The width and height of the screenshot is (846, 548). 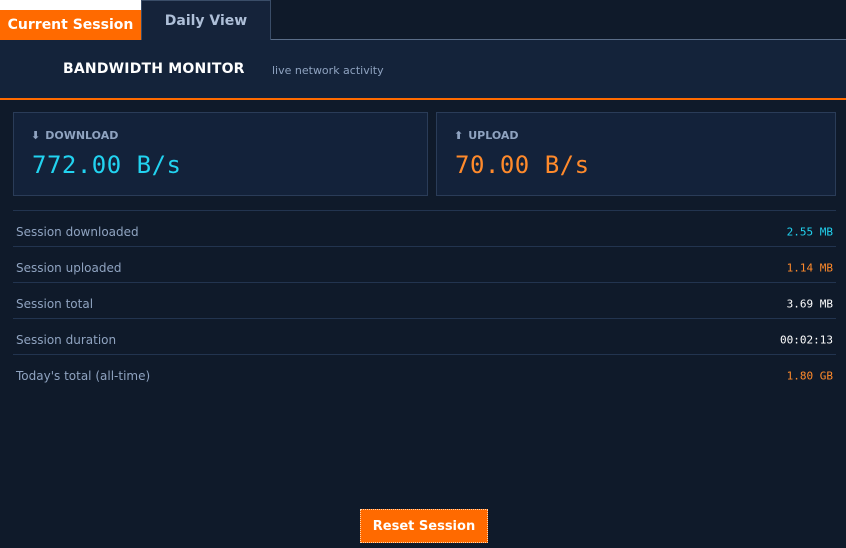 What do you see at coordinates (424, 337) in the screenshot?
I see `stat-row-session-duration: Session duration 00:02:13` at bounding box center [424, 337].